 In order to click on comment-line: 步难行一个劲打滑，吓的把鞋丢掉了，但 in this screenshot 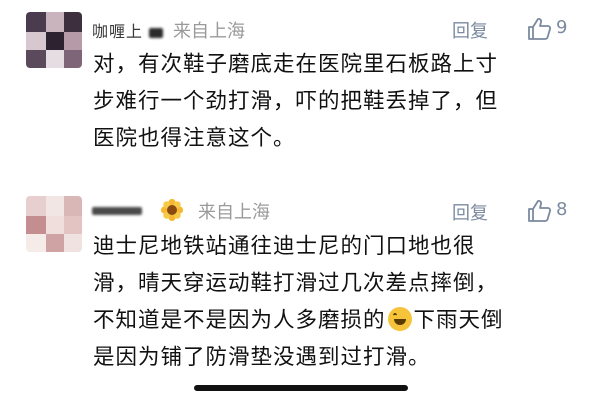, I will do `click(296, 101)`.